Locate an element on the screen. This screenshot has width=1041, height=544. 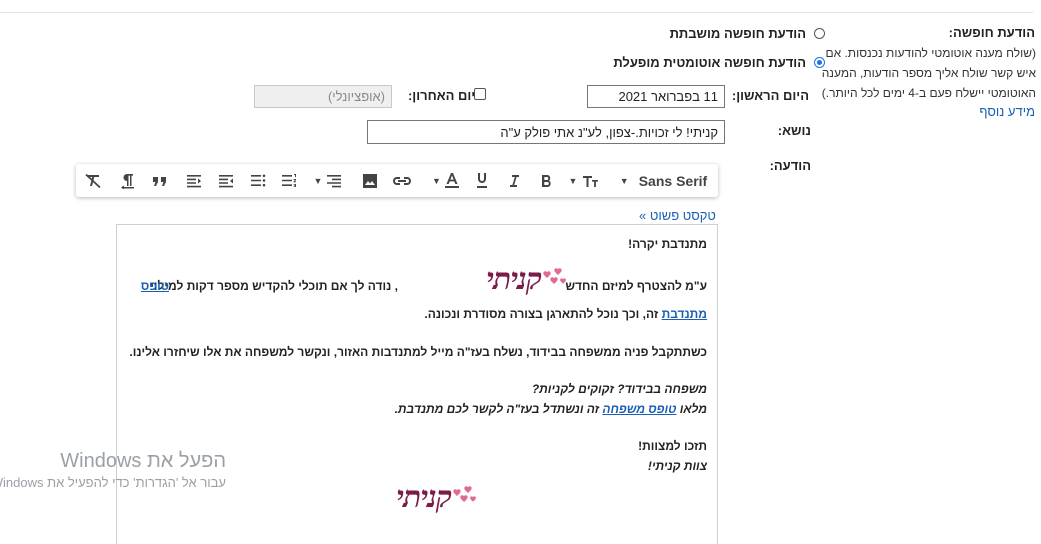
remove-formatting-icon is located at coordinates (93, 181).